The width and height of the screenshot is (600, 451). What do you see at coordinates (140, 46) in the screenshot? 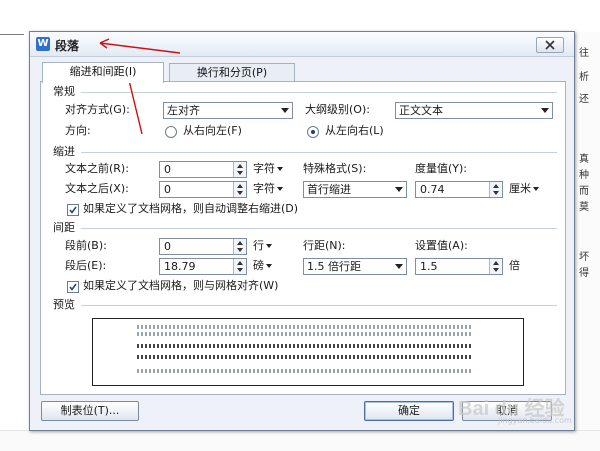
I see `arrow-to-title-icon` at bounding box center [140, 46].